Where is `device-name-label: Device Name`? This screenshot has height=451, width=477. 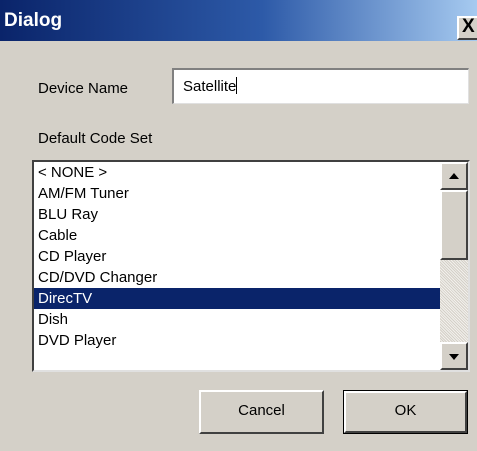
device-name-label: Device Name is located at coordinates (83, 88).